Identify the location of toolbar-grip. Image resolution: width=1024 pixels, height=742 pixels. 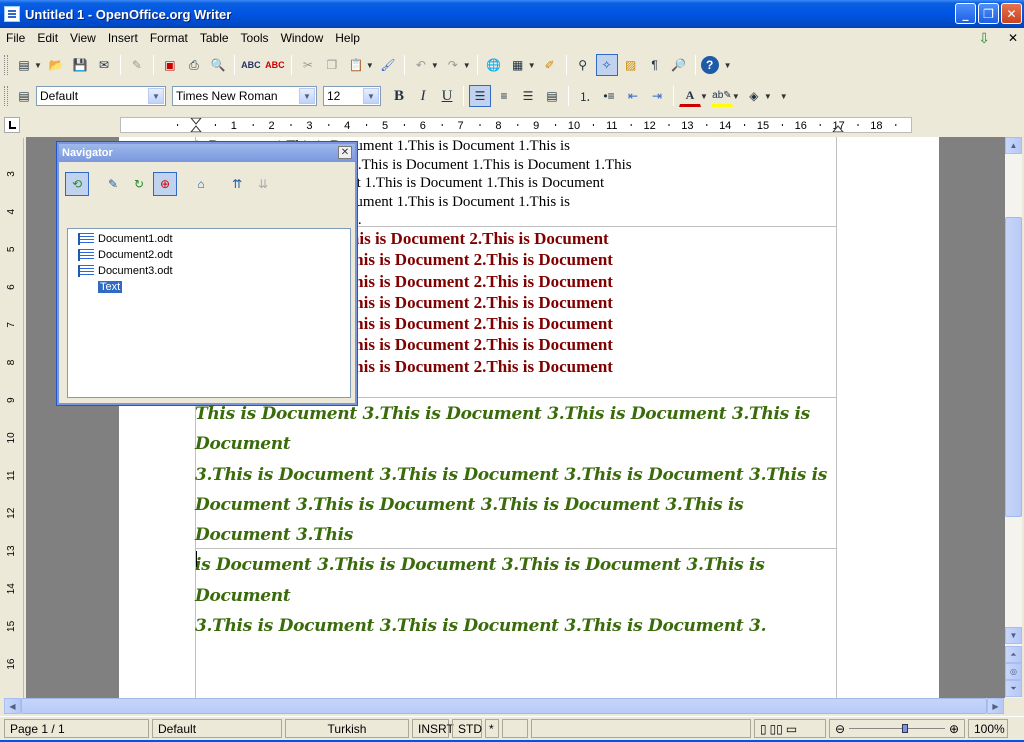
(6, 96).